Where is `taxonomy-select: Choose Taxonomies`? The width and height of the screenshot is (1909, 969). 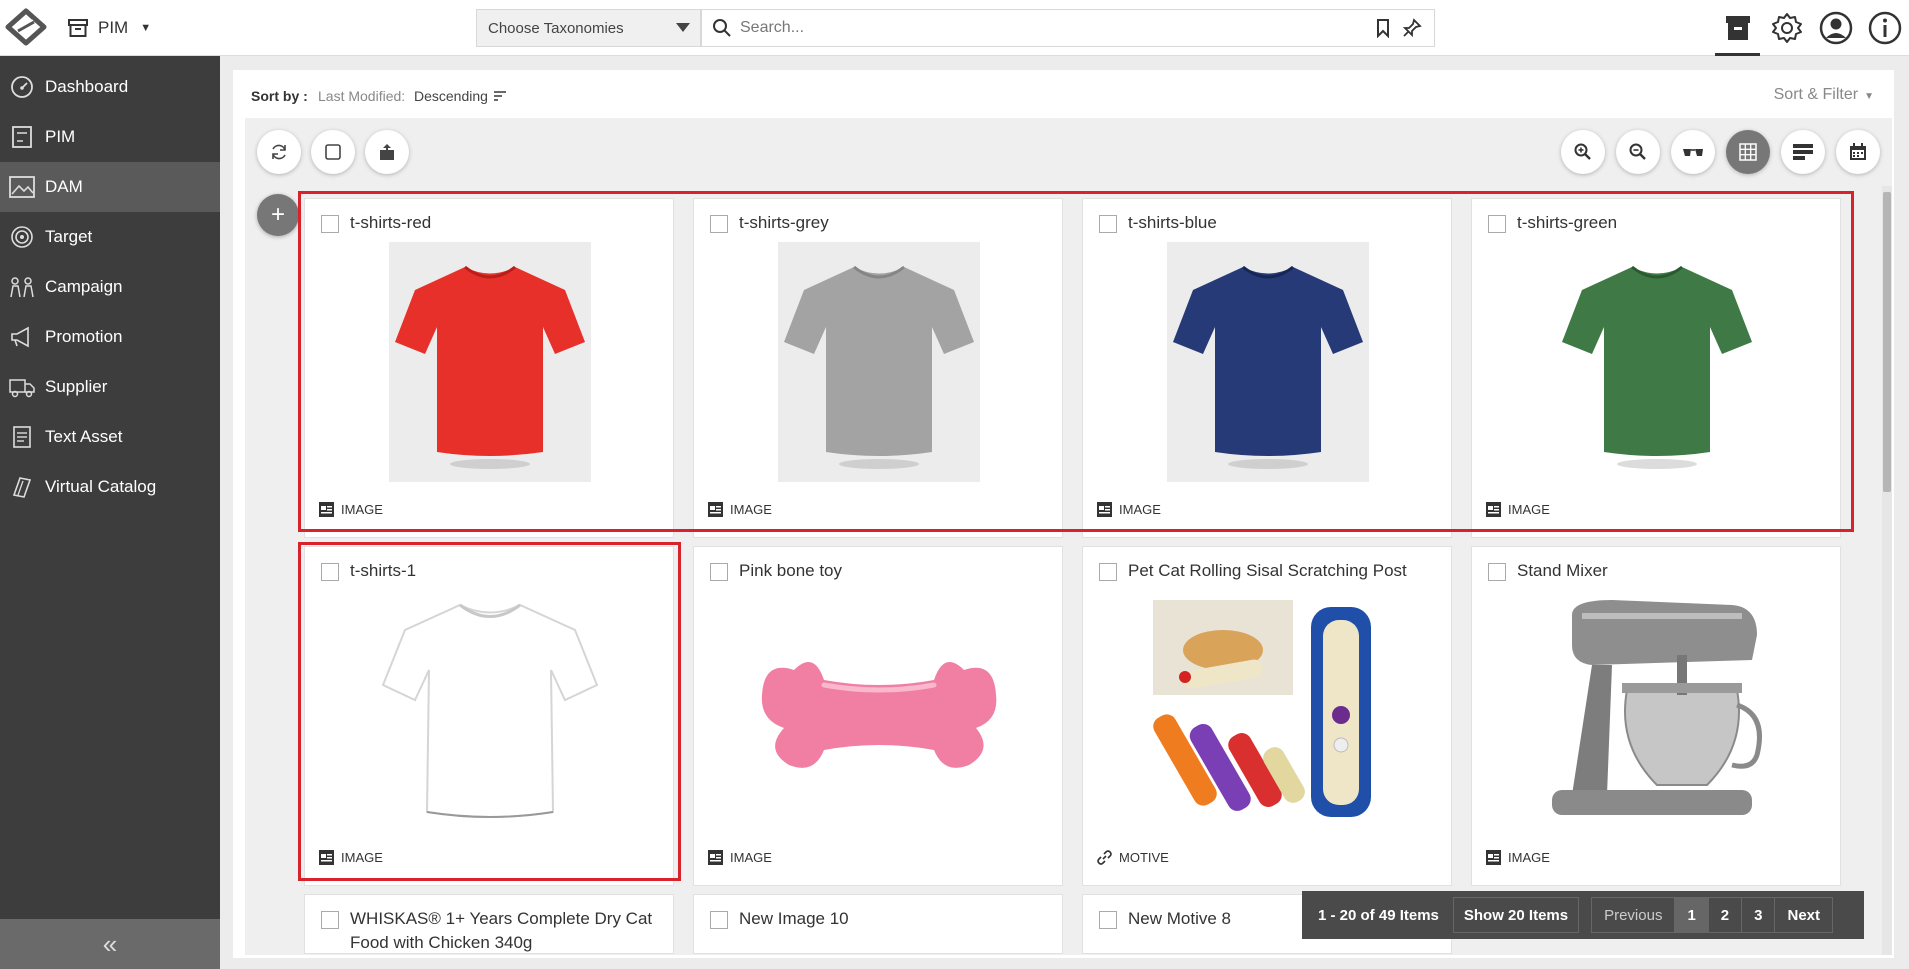
taxonomy-select: Choose Taxonomies is located at coordinates (588, 28).